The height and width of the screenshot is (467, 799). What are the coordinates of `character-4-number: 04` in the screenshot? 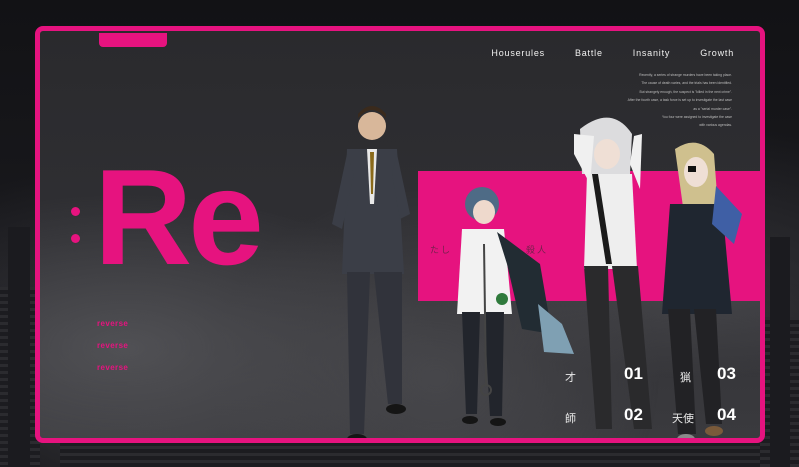 It's located at (726, 415).